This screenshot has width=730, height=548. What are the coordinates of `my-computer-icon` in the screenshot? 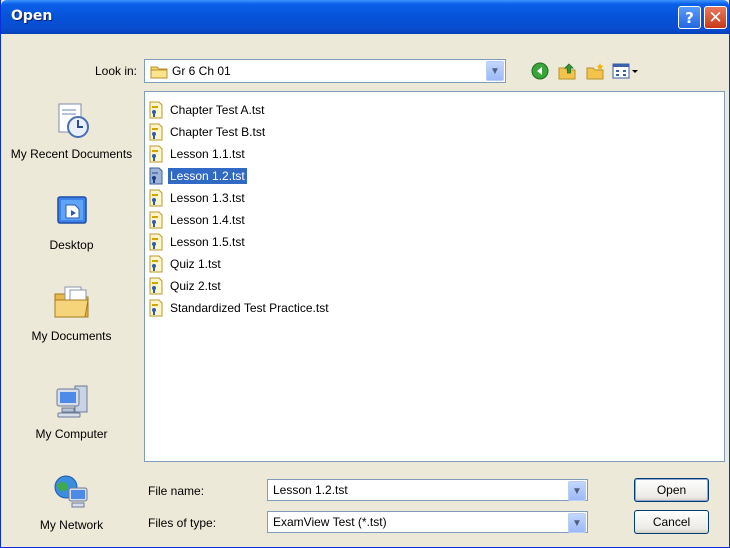 It's located at (71, 402).